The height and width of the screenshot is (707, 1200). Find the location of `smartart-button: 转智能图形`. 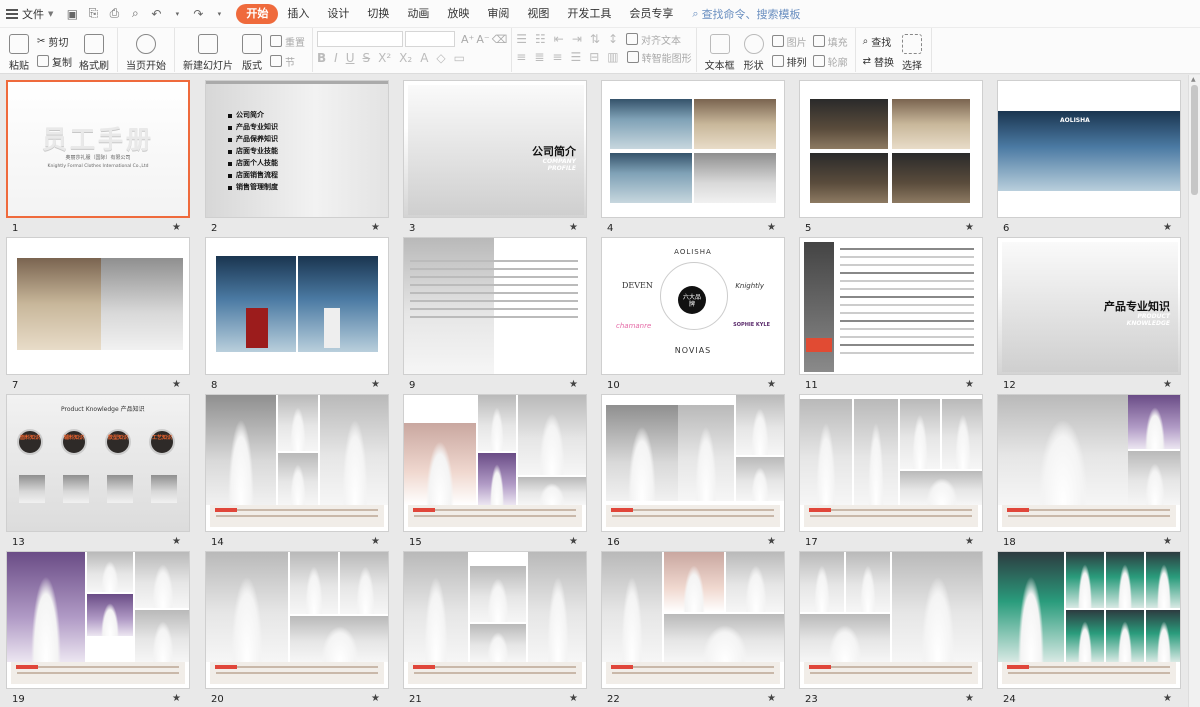

smartart-button: 转智能图形 is located at coordinates (659, 57).